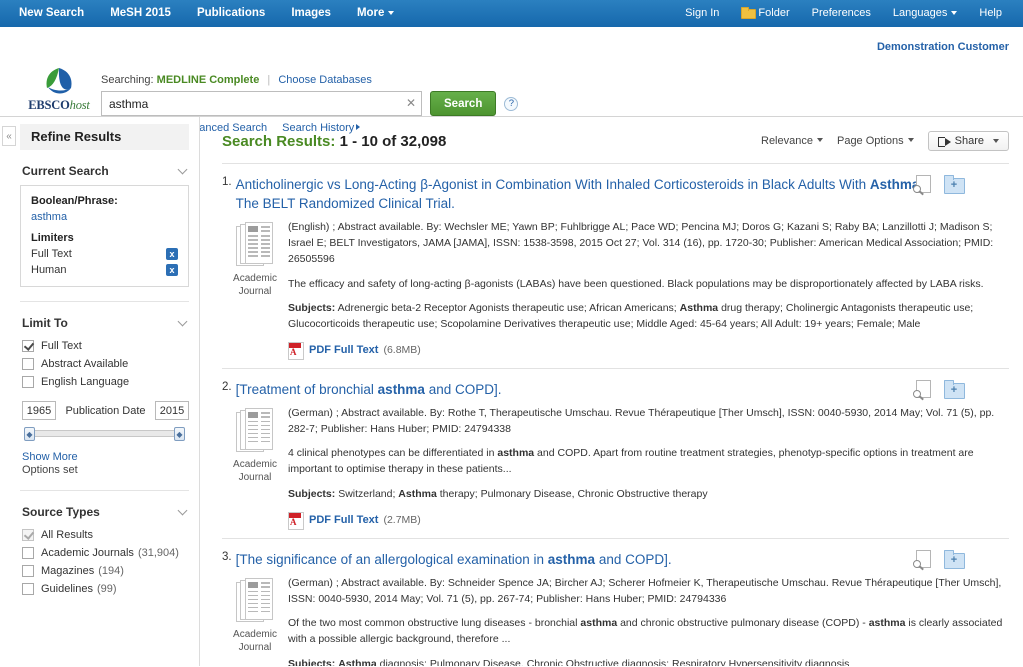 Image resolution: width=1023 pixels, height=667 pixels. I want to click on limit-to-header: Limit To, so click(104, 319).